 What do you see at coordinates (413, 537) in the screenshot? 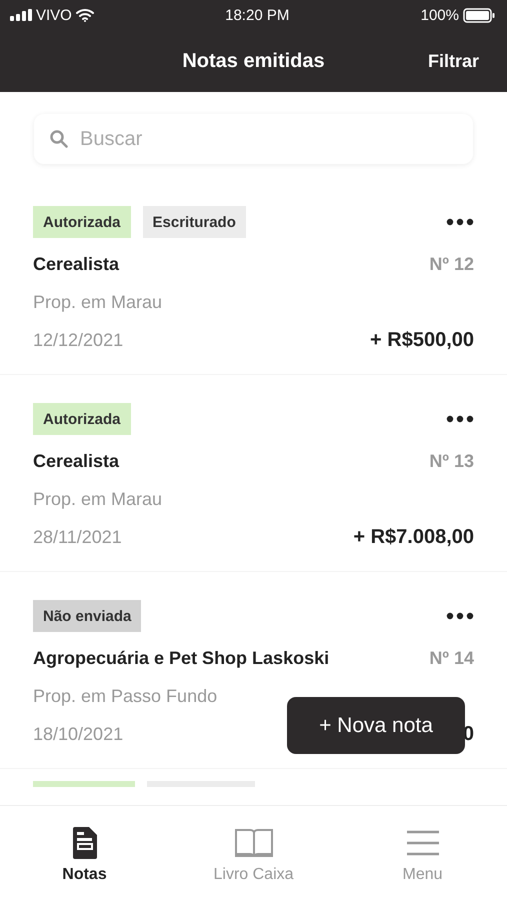
I see `note-amount: + R$7.008,00` at bounding box center [413, 537].